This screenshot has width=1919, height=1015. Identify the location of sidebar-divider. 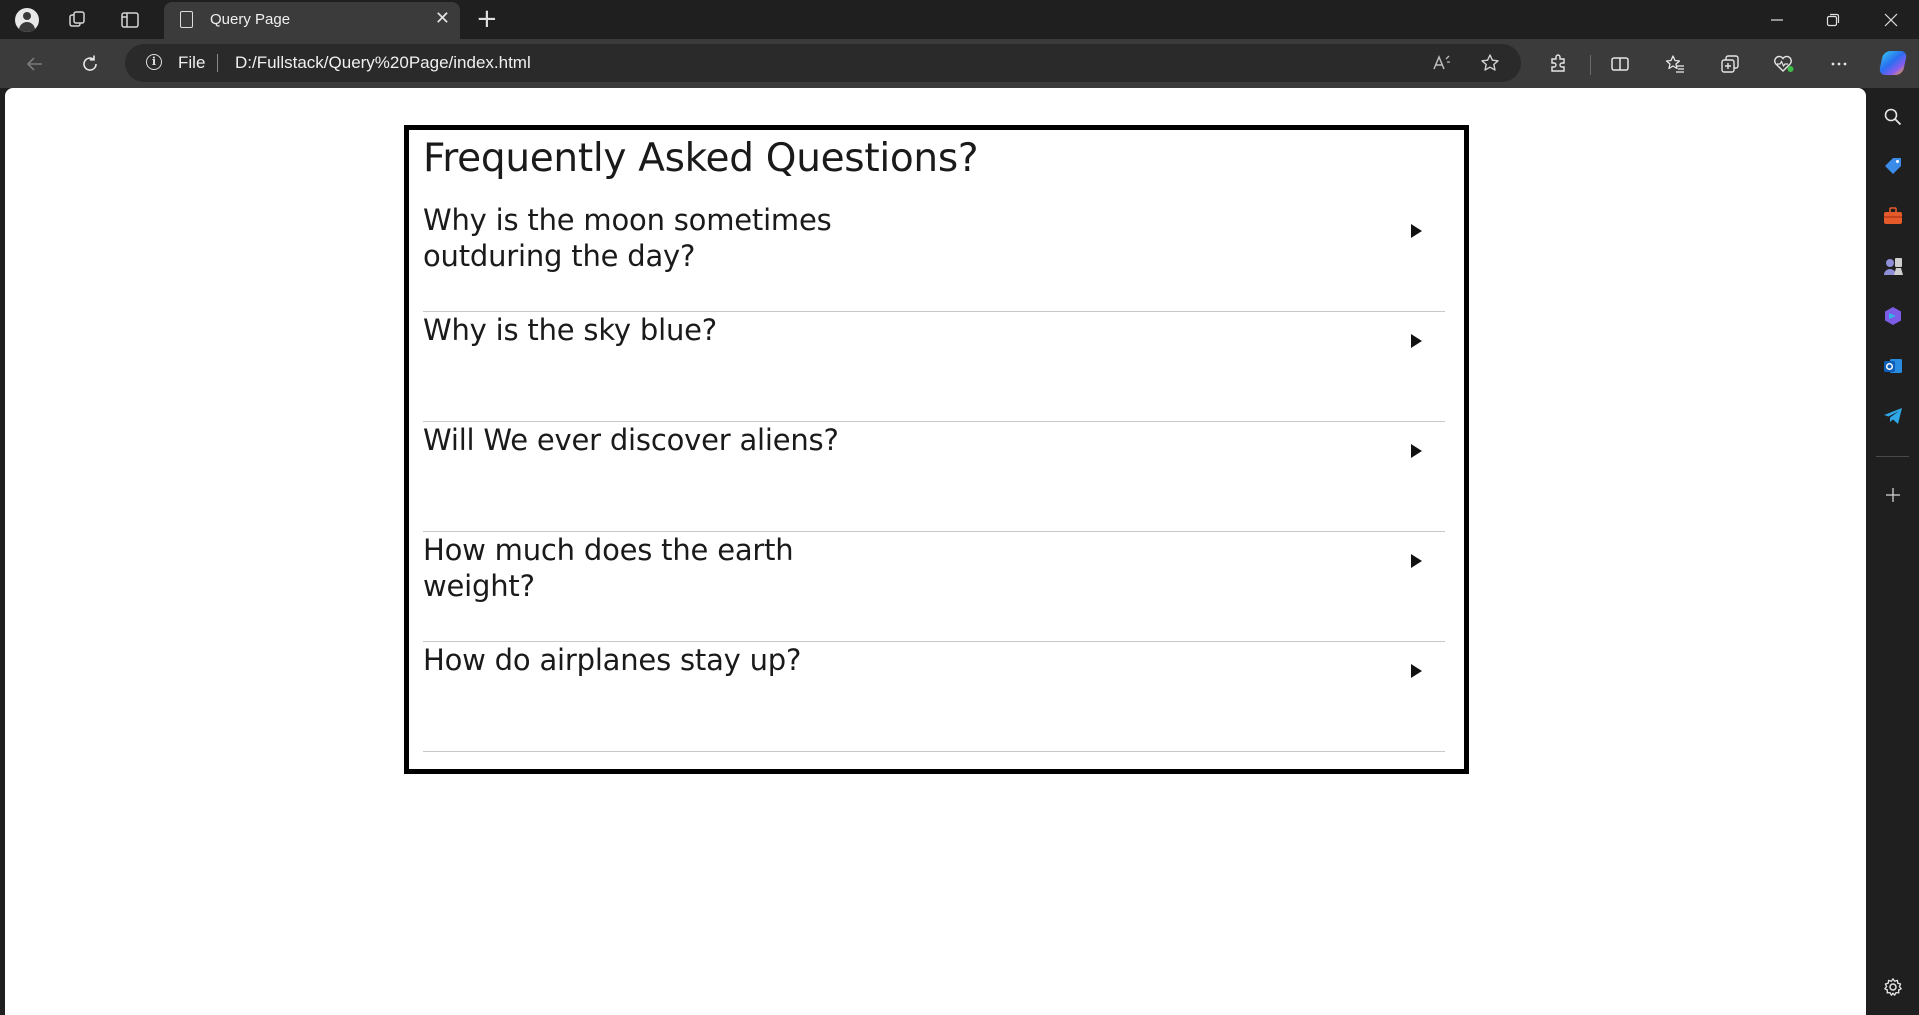
(1892, 456).